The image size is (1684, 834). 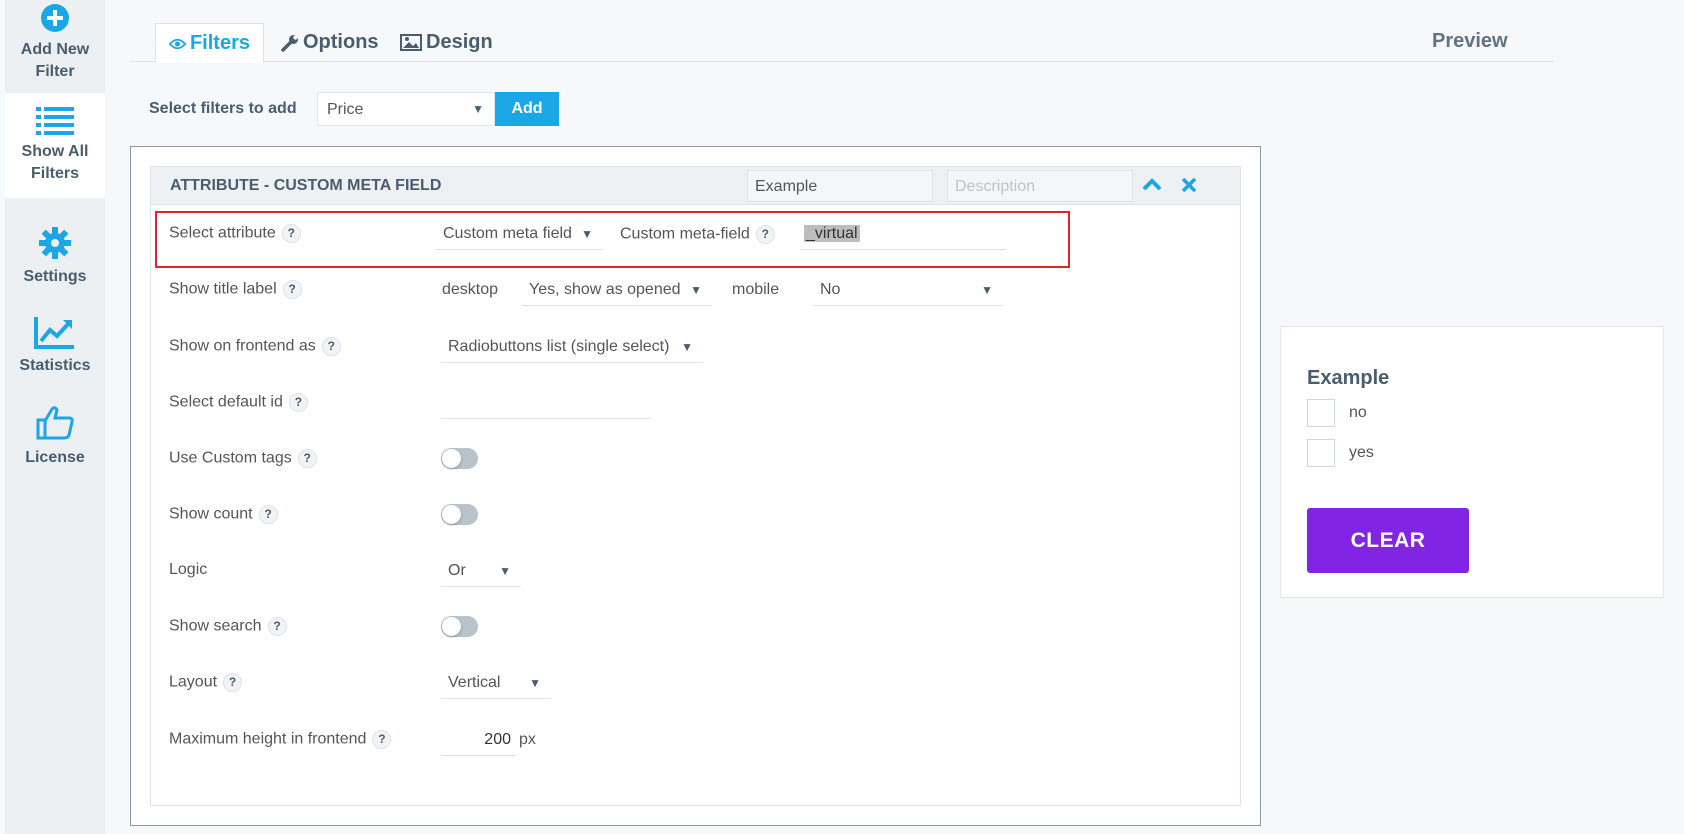 What do you see at coordinates (268, 739) in the screenshot?
I see `row-label: Maximum height in frontend` at bounding box center [268, 739].